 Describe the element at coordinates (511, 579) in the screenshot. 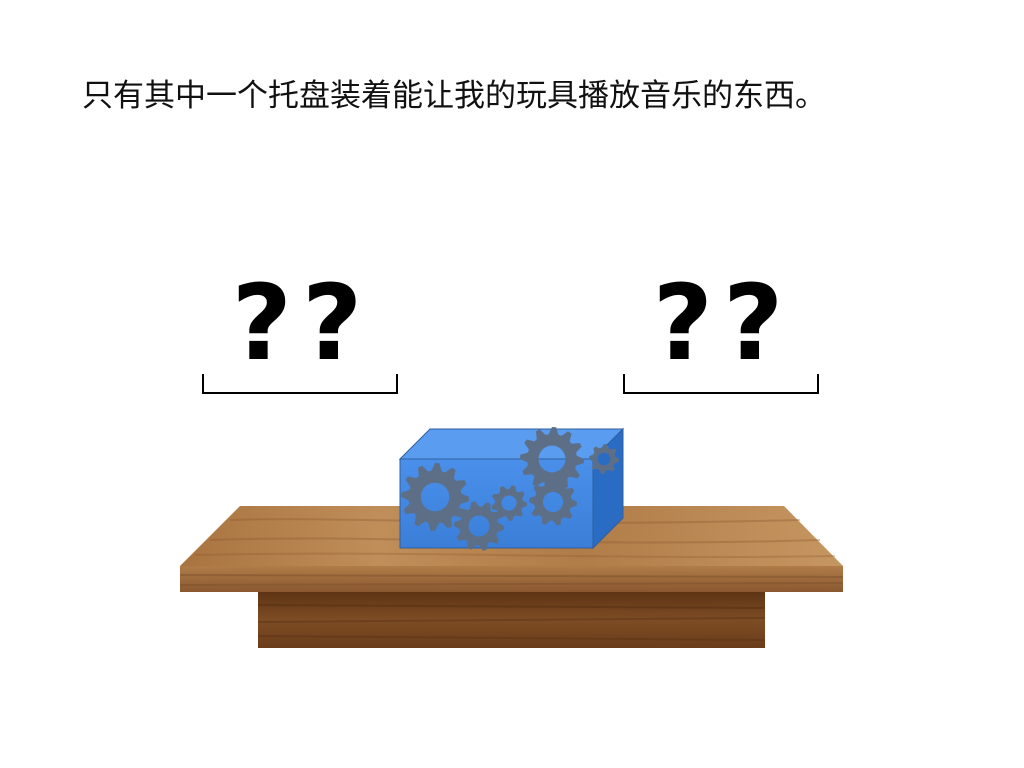

I see `table-edge` at that location.